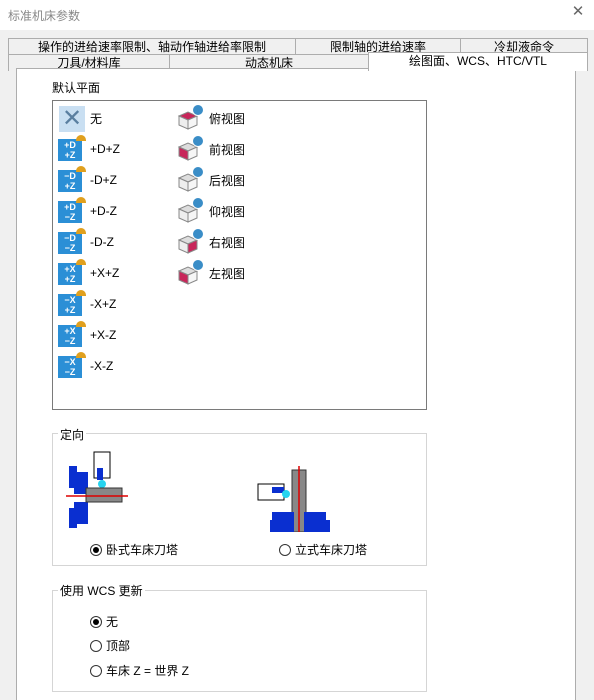  What do you see at coordinates (71, 242) in the screenshot?
I see `plane-minus-d-minus-z-icon: −D −Z` at bounding box center [71, 242].